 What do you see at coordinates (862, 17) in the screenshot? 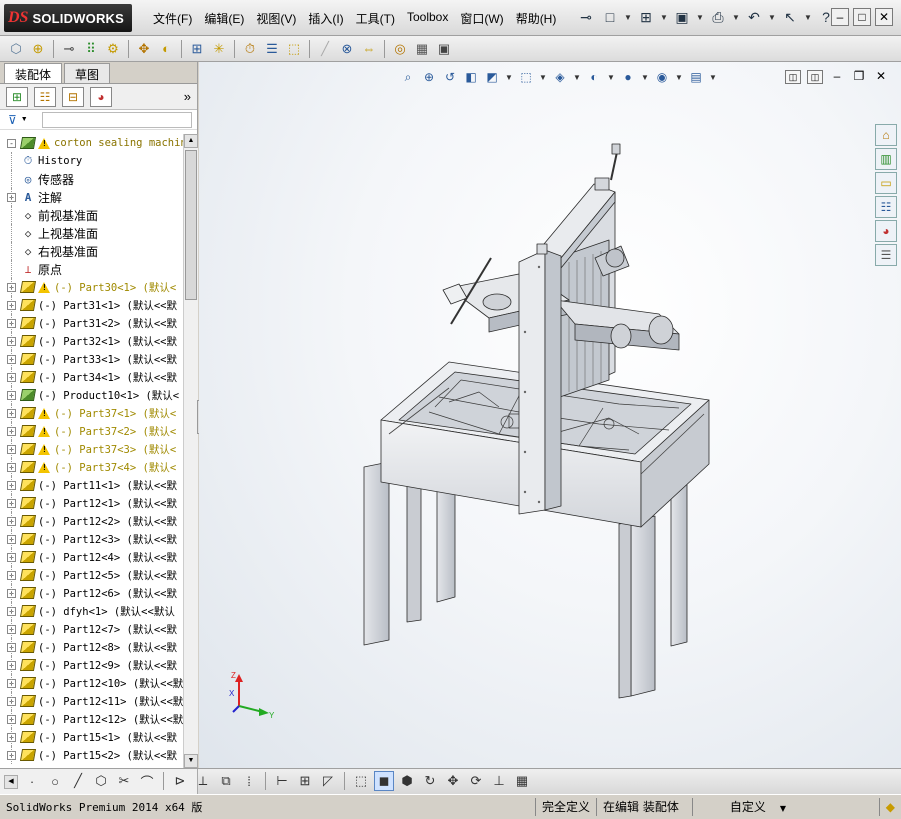
I see `restore-button: □` at bounding box center [862, 17].